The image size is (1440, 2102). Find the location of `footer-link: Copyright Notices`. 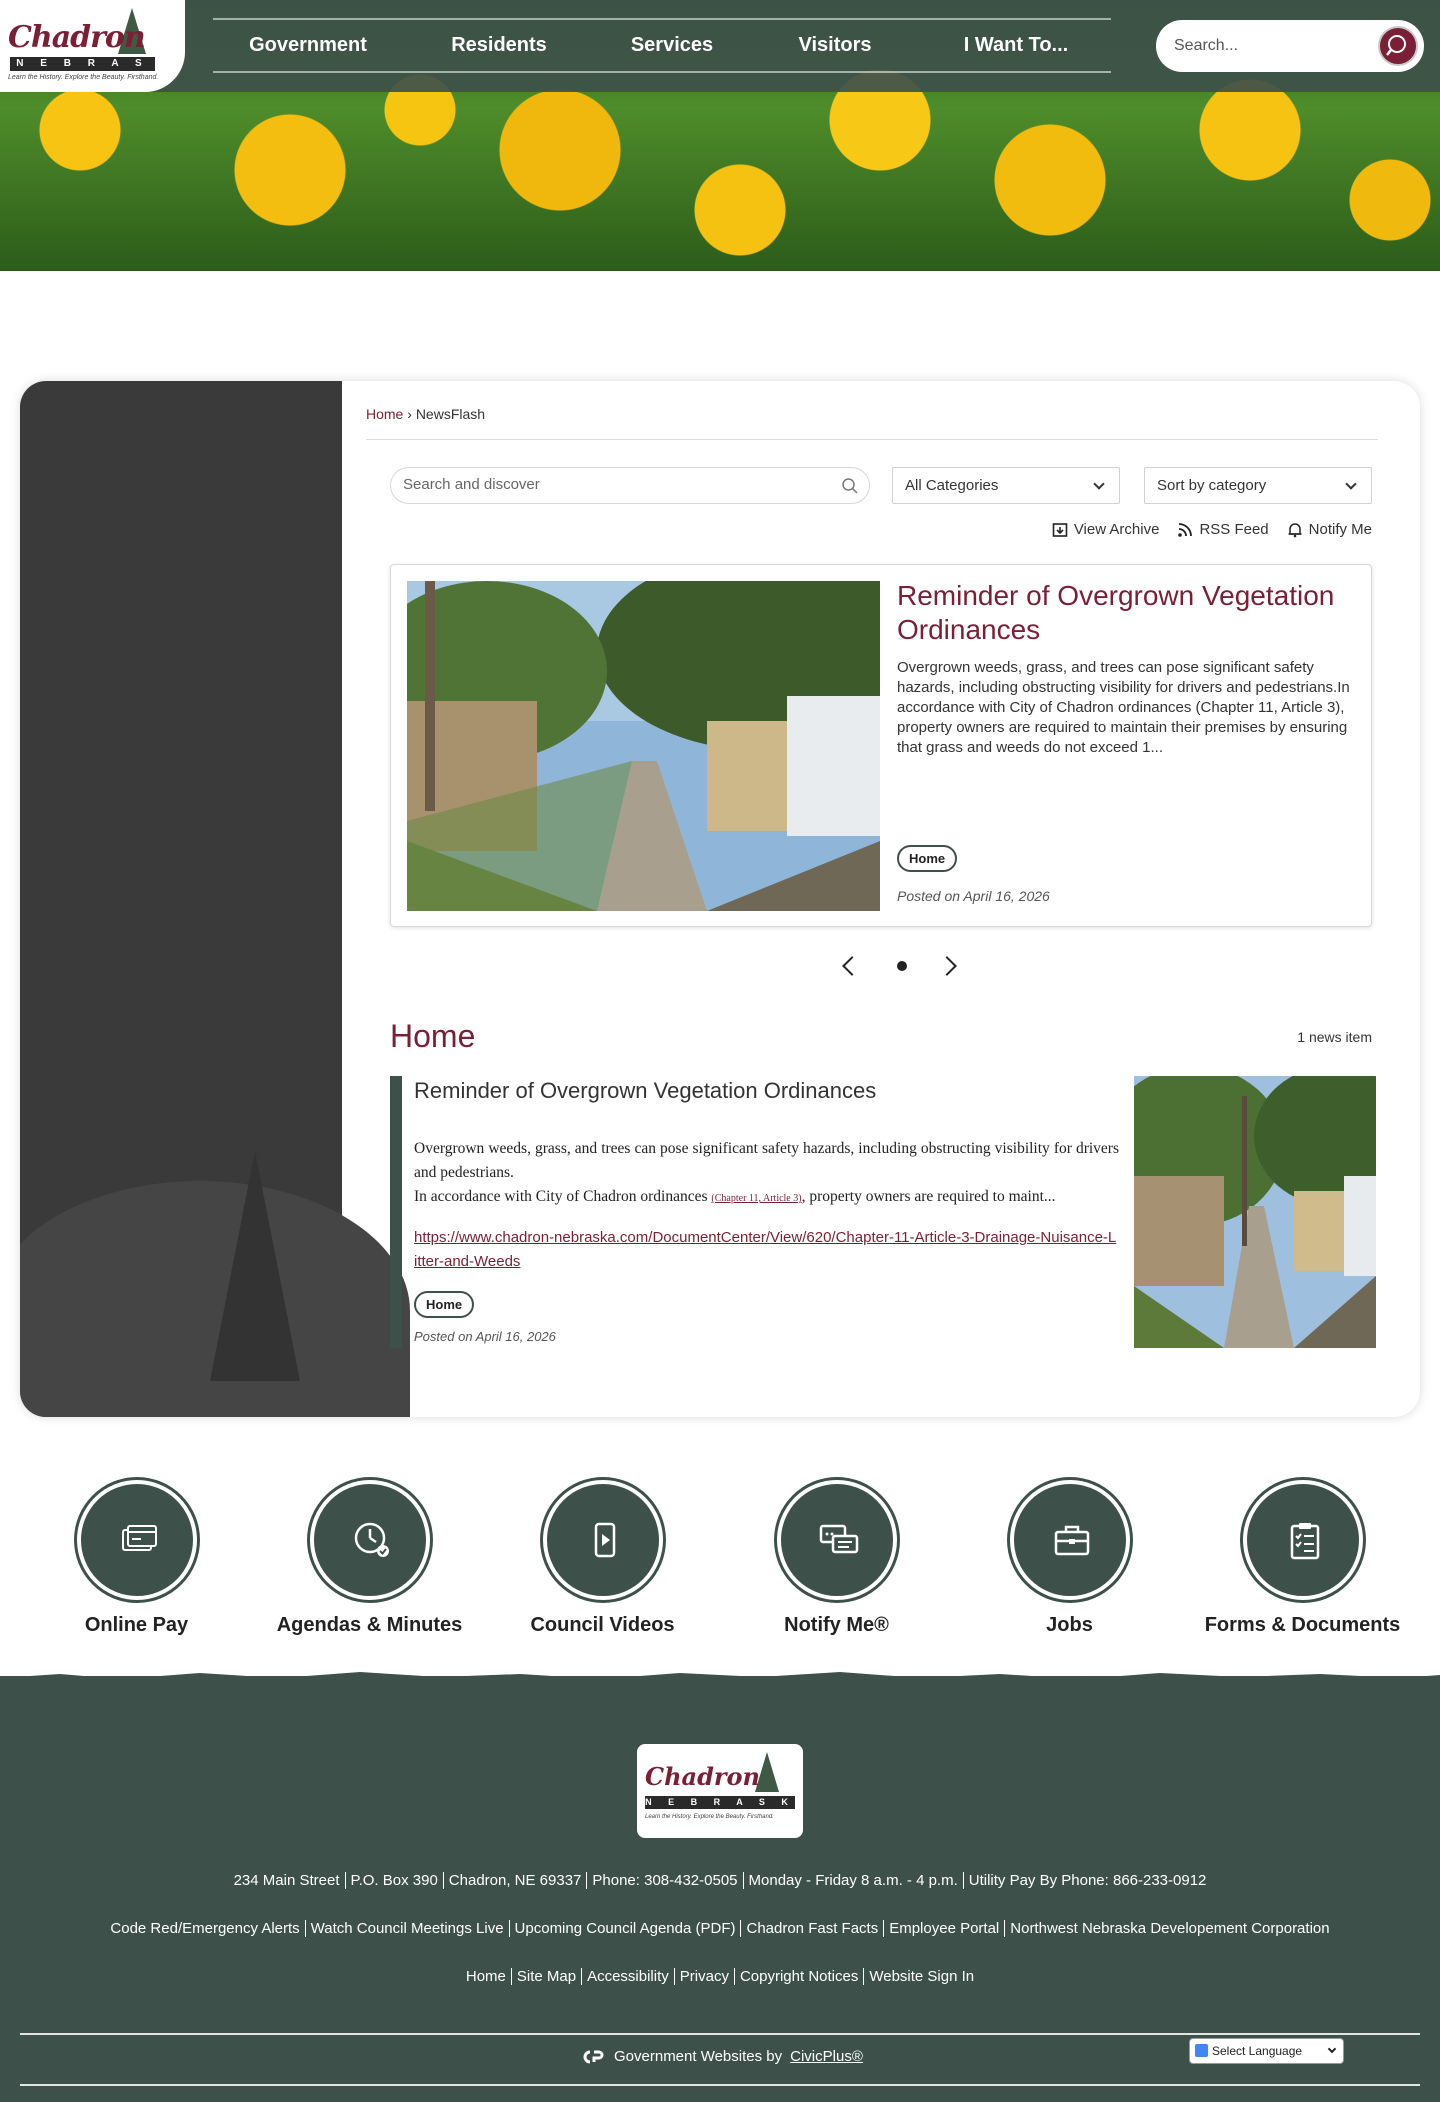

footer-link: Copyright Notices is located at coordinates (798, 1976).